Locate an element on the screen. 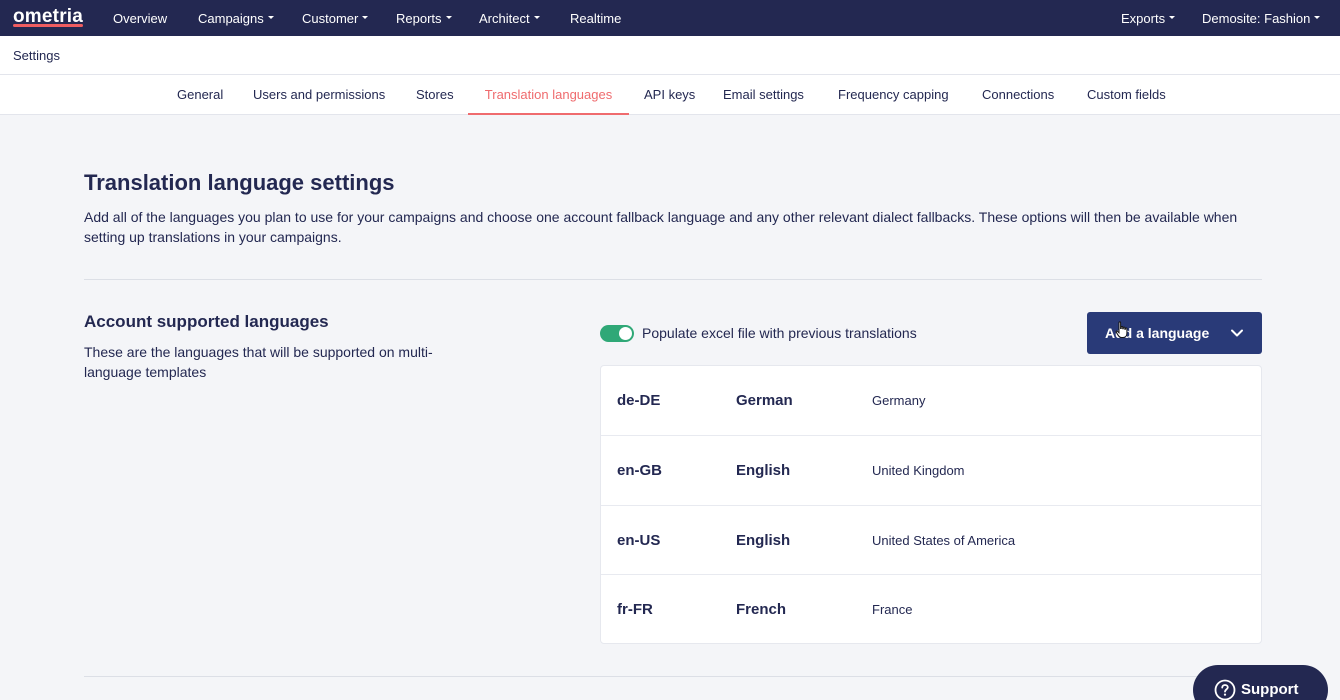 The image size is (1340, 700). tab-stores: Stores is located at coordinates (435, 95).